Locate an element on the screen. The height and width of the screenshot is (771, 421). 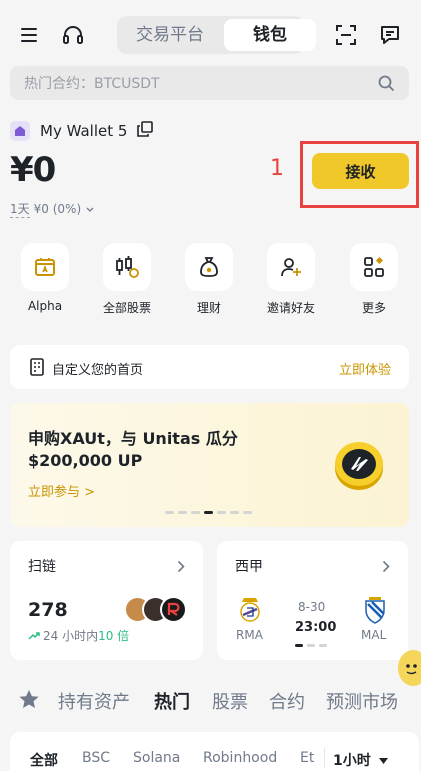
tab-hot: 热门 is located at coordinates (172, 701).